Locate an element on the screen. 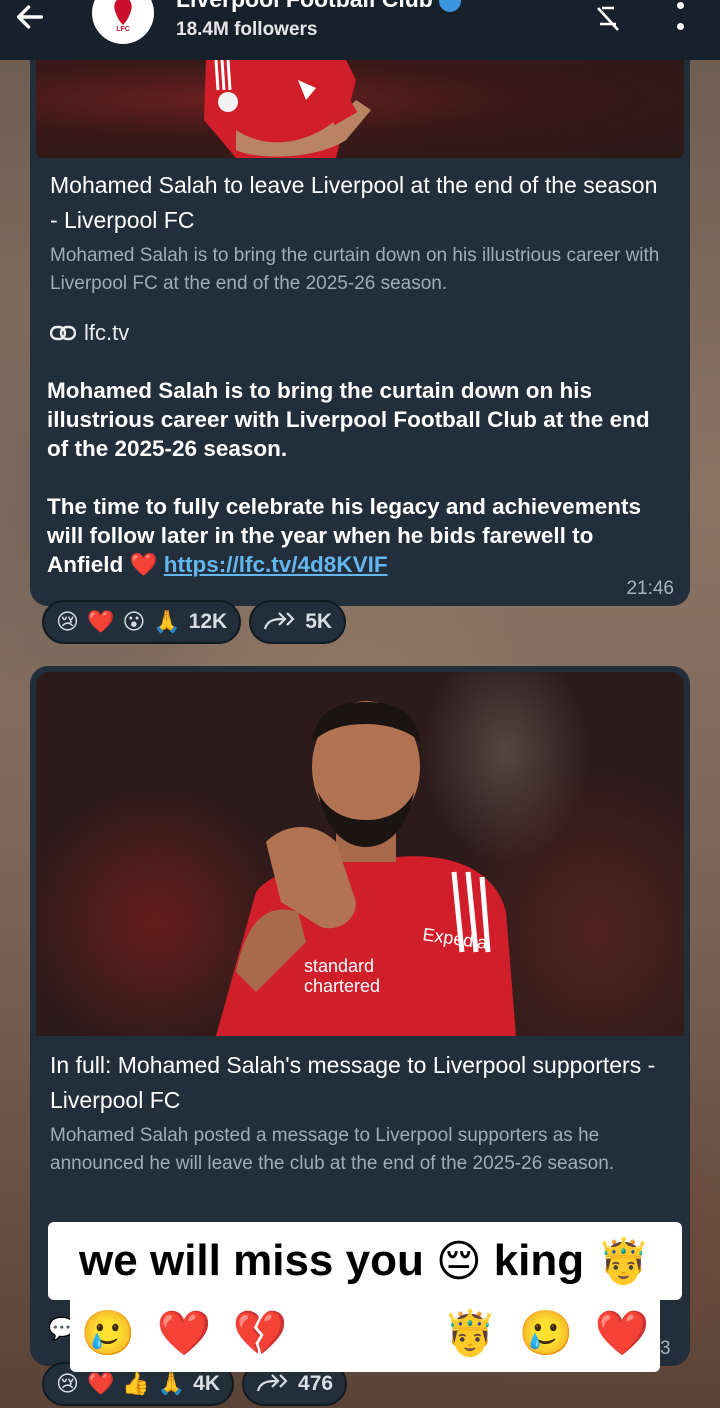  preview-image is located at coordinates (360, 109).